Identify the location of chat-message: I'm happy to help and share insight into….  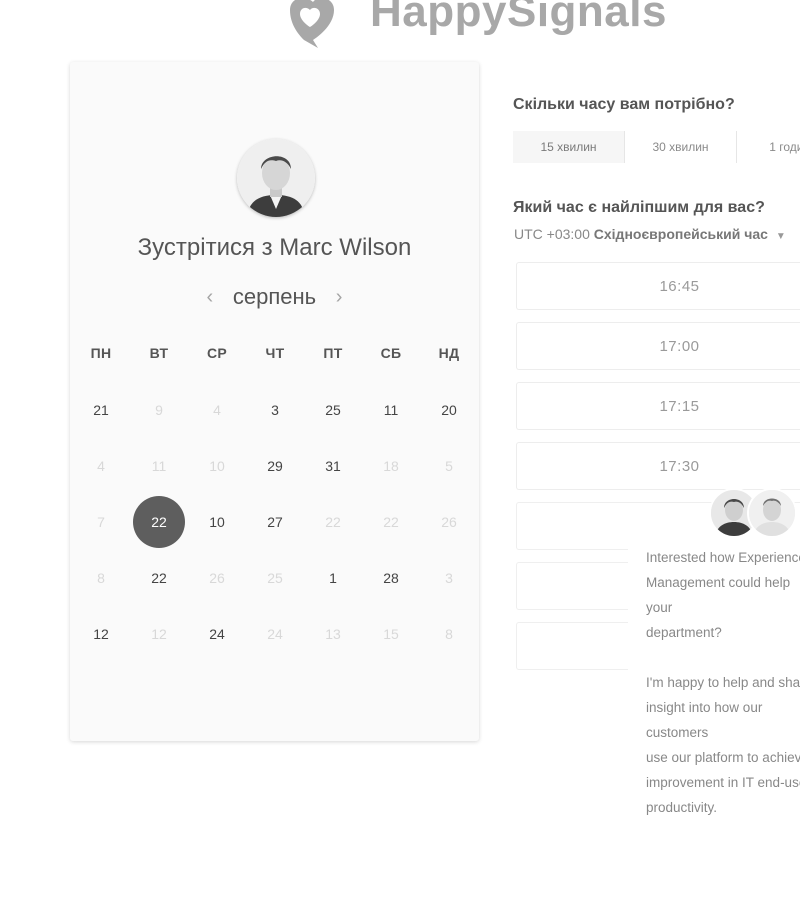
(723, 745).